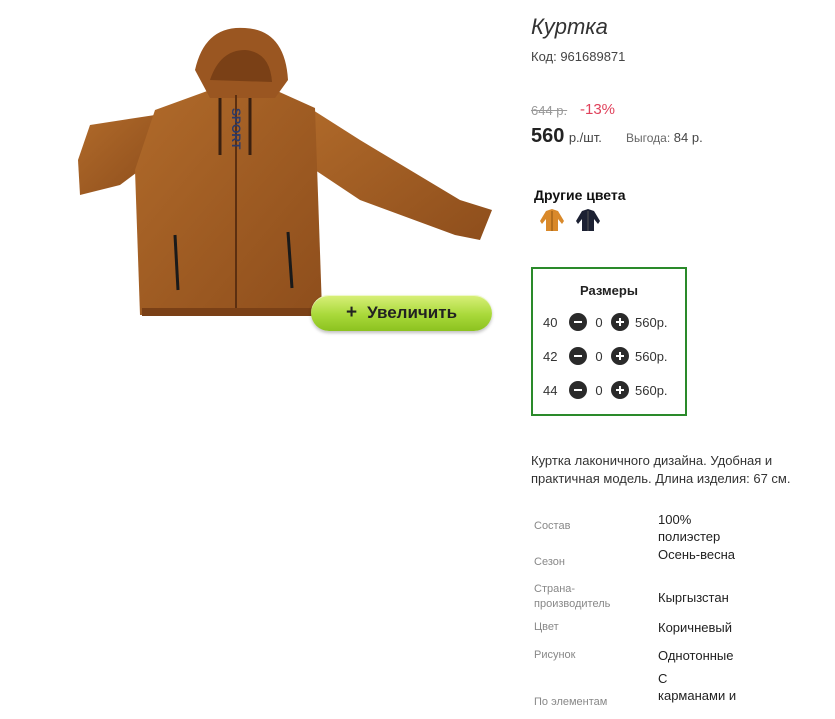 The image size is (835, 719). What do you see at coordinates (566, 136) in the screenshot?
I see `price: 560 р./шт.` at bounding box center [566, 136].